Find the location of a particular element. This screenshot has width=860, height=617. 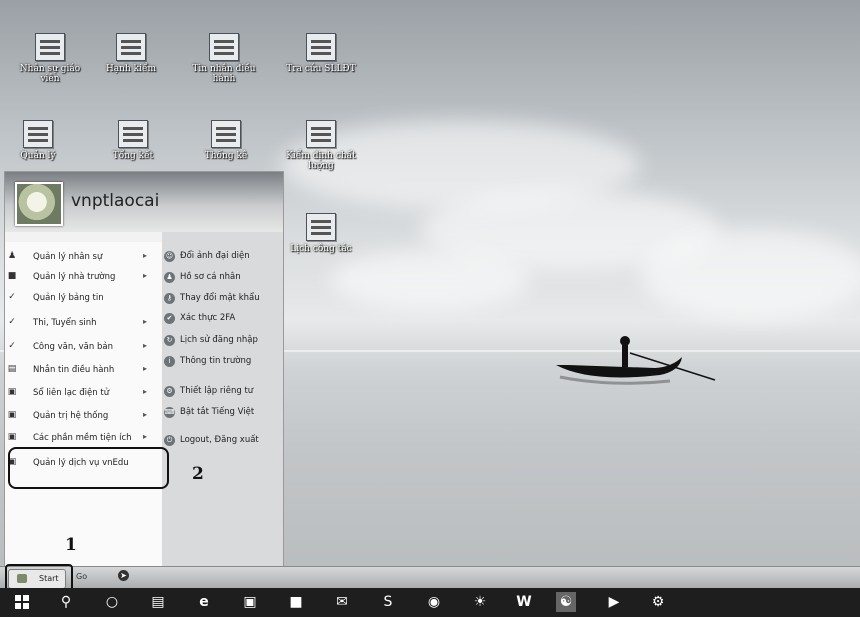

task-view-icon: ▤ is located at coordinates (158, 602).